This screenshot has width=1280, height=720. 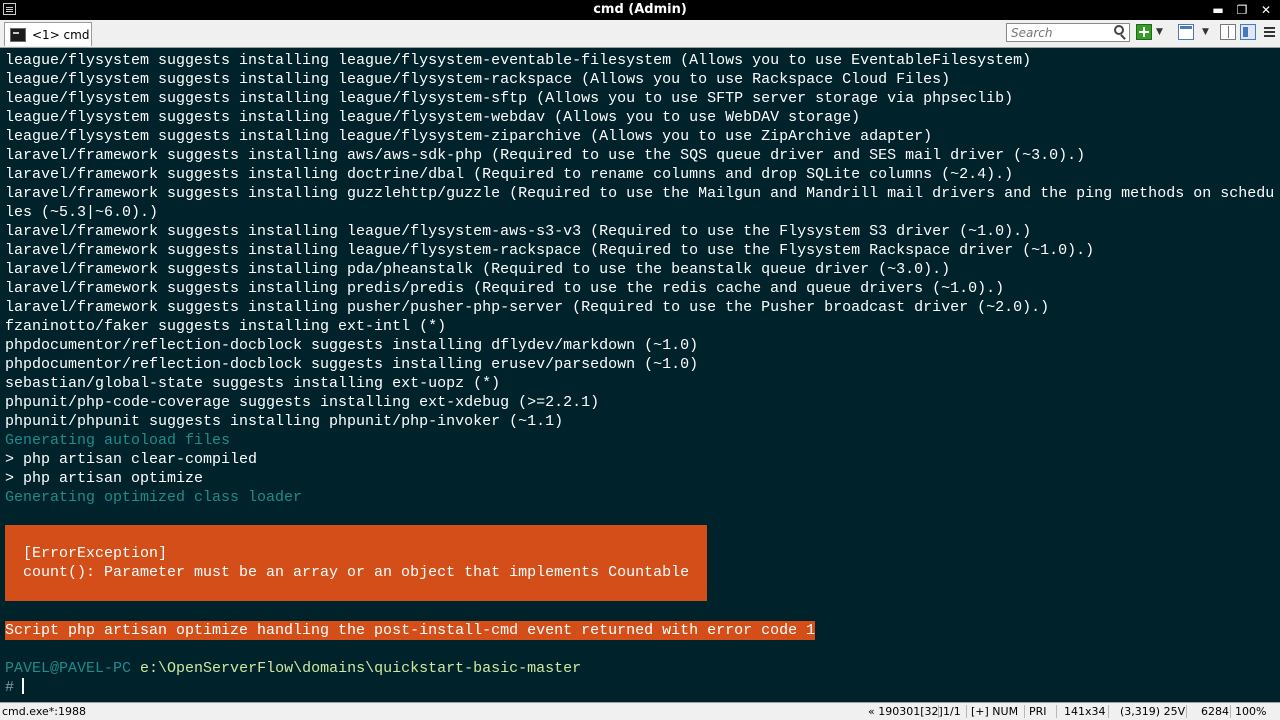 I want to click on tab-cmd: <1> cmd, so click(x=48, y=34).